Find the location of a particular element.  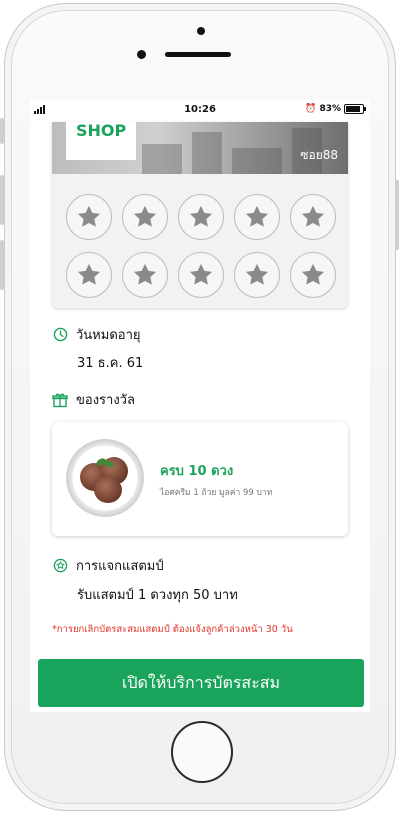

reward-card: ครบ 10 ดวง ไอศครีม 1 ถ้วย มูลค่า 99 บาท is located at coordinates (200, 479).